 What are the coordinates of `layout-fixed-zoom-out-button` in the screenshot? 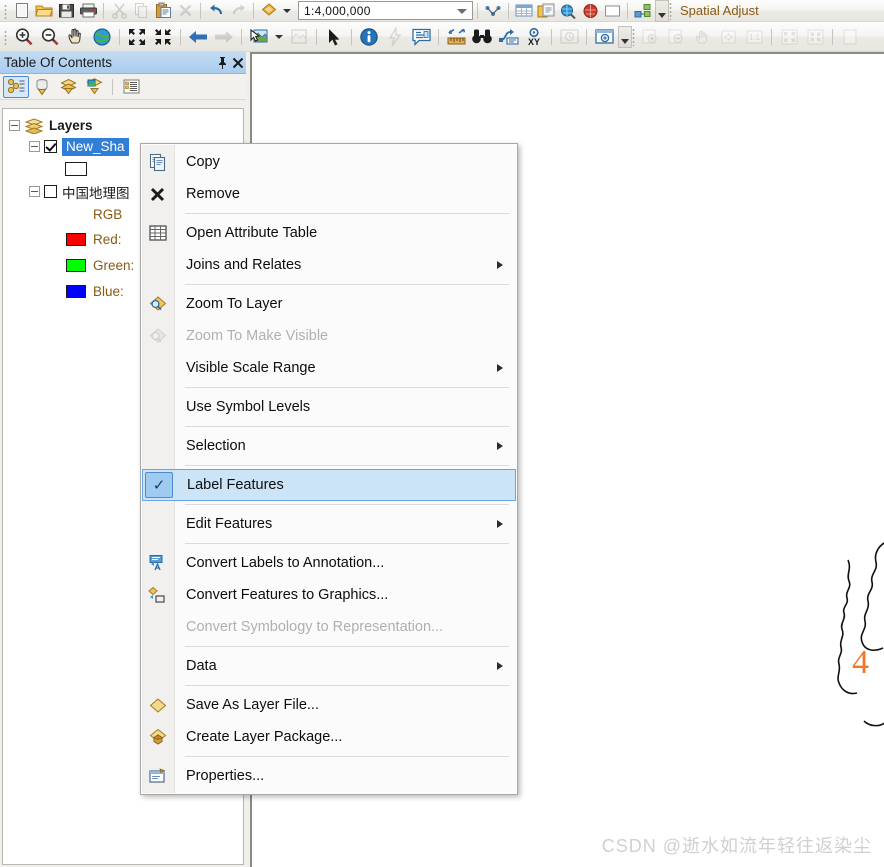 It's located at (815, 37).